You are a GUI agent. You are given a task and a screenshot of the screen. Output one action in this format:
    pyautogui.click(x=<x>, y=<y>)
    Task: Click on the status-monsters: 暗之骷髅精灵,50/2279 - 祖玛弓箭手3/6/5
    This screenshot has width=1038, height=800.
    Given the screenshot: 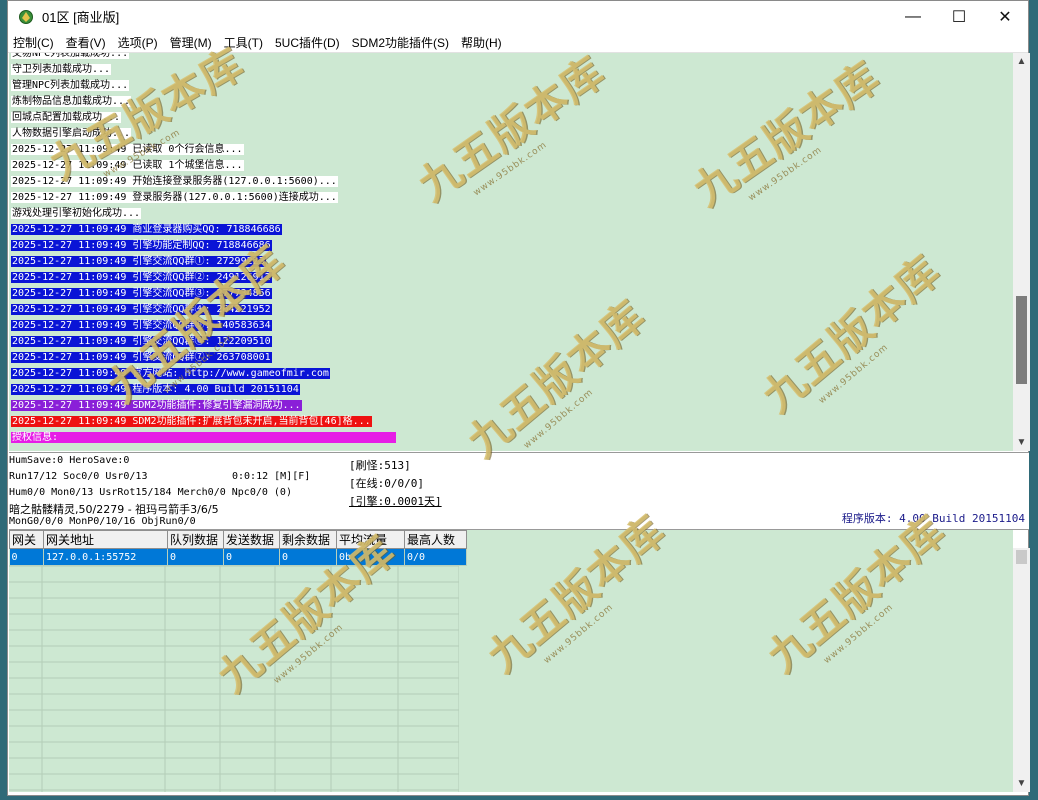 What is the action you would take?
    pyautogui.click(x=114, y=509)
    